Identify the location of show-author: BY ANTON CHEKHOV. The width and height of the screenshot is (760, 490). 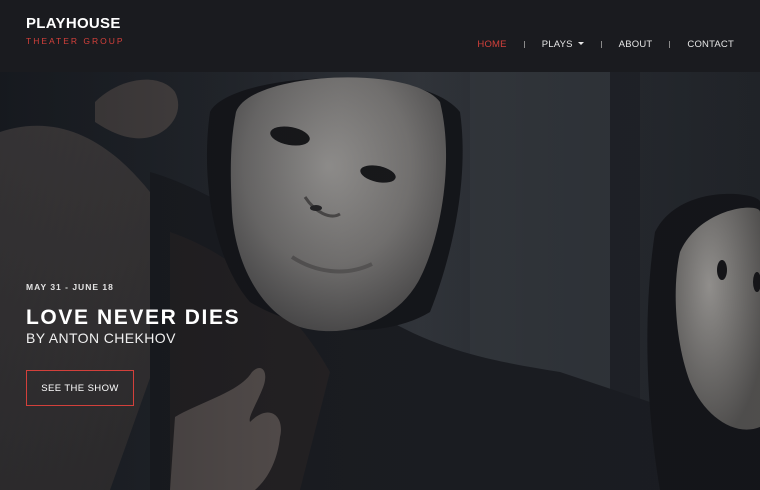
(101, 338).